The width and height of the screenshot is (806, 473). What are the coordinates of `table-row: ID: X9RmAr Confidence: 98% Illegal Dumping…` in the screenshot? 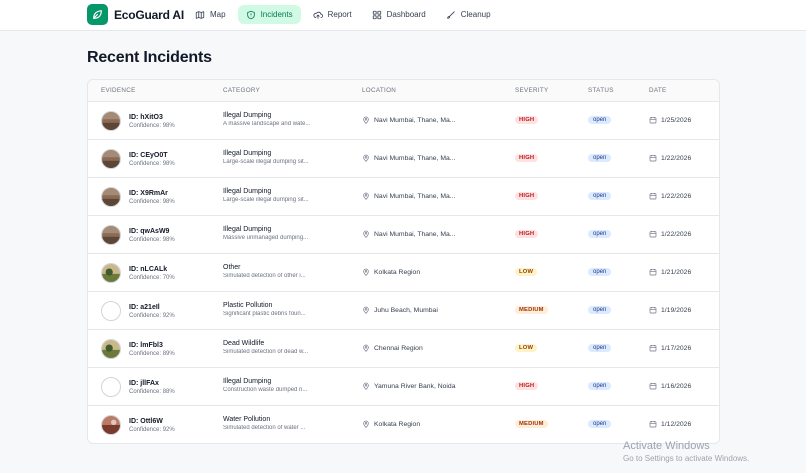 It's located at (403, 197).